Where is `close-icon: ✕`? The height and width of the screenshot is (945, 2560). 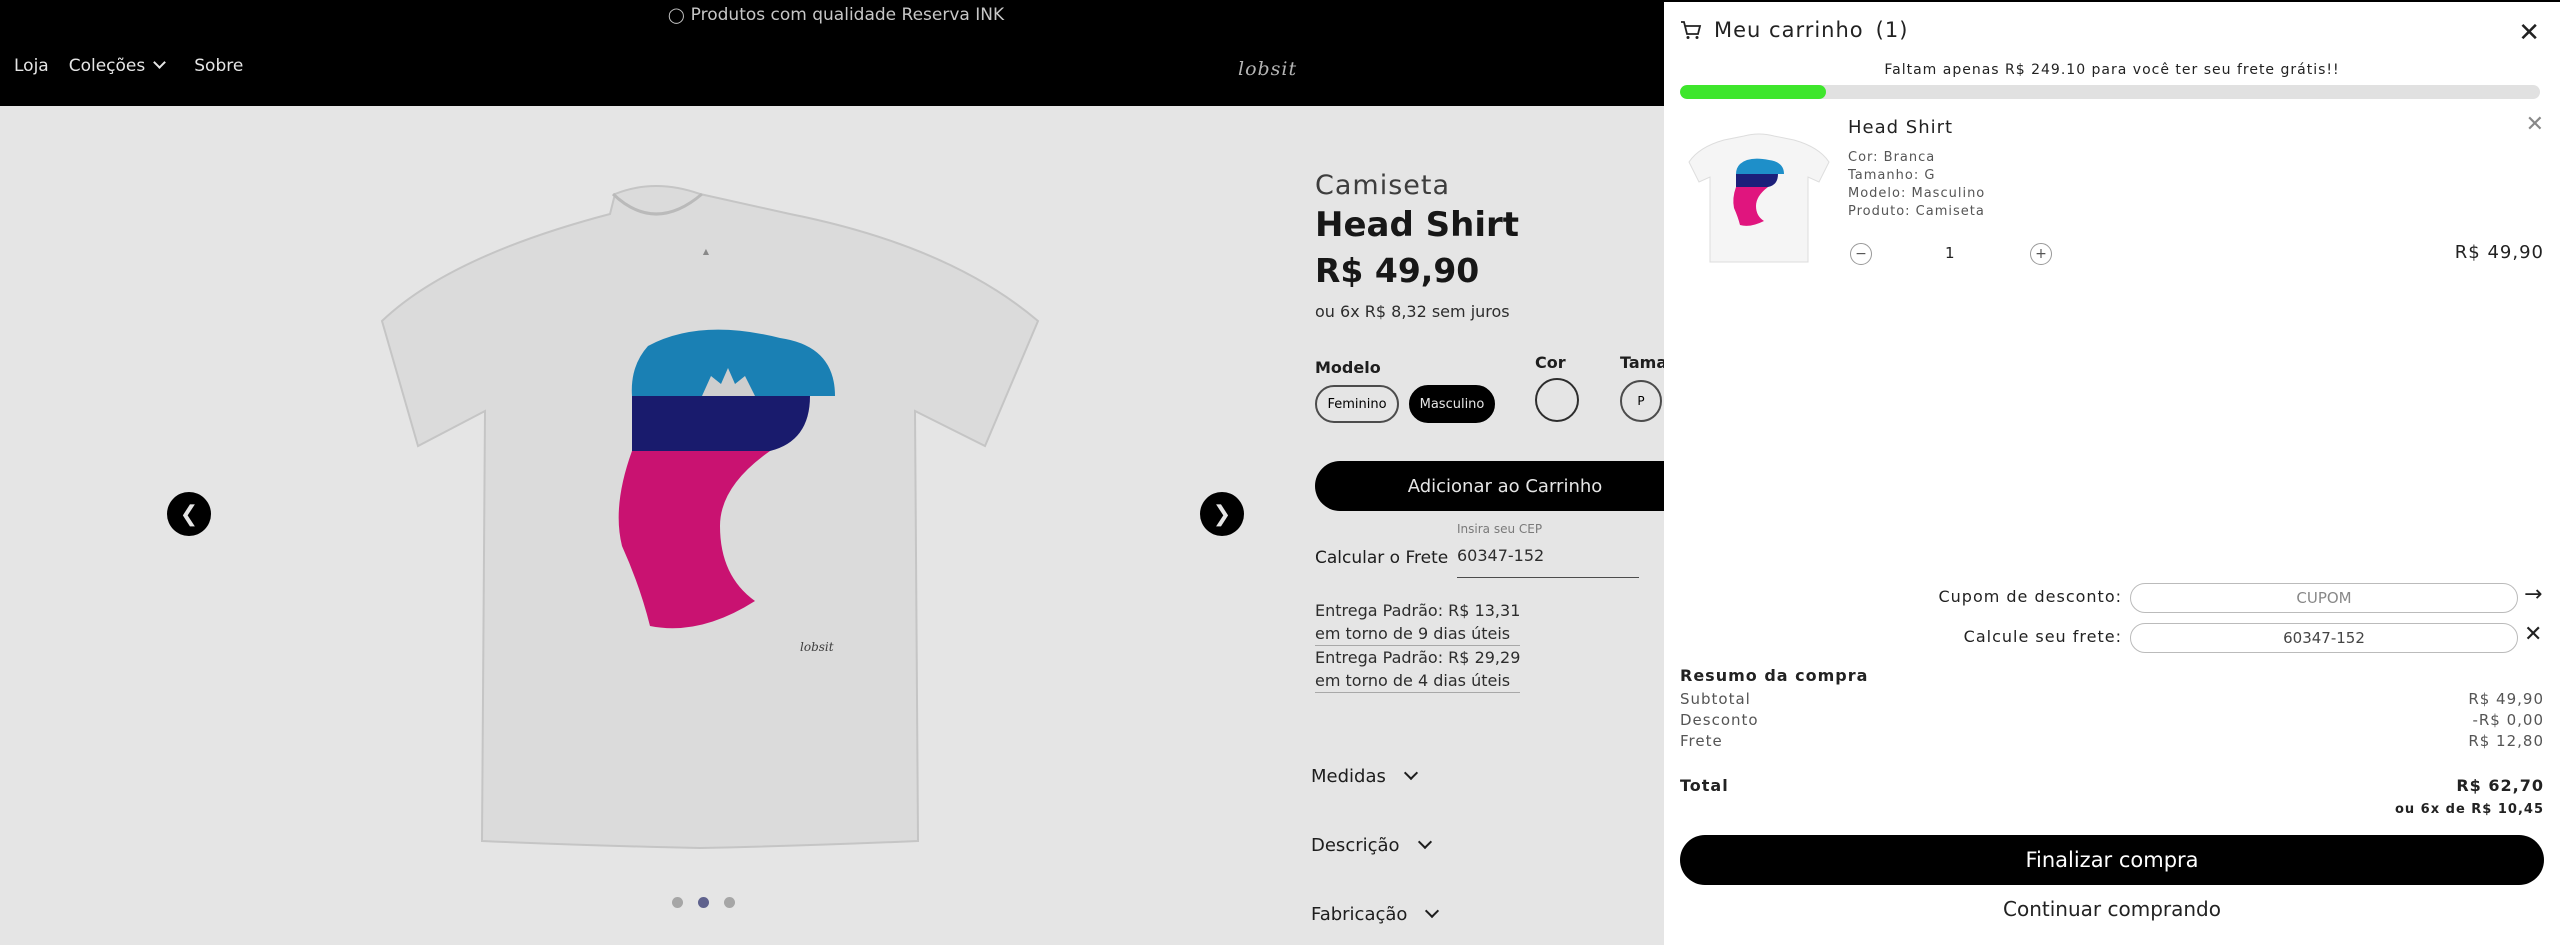 close-icon: ✕ is located at coordinates (2529, 33).